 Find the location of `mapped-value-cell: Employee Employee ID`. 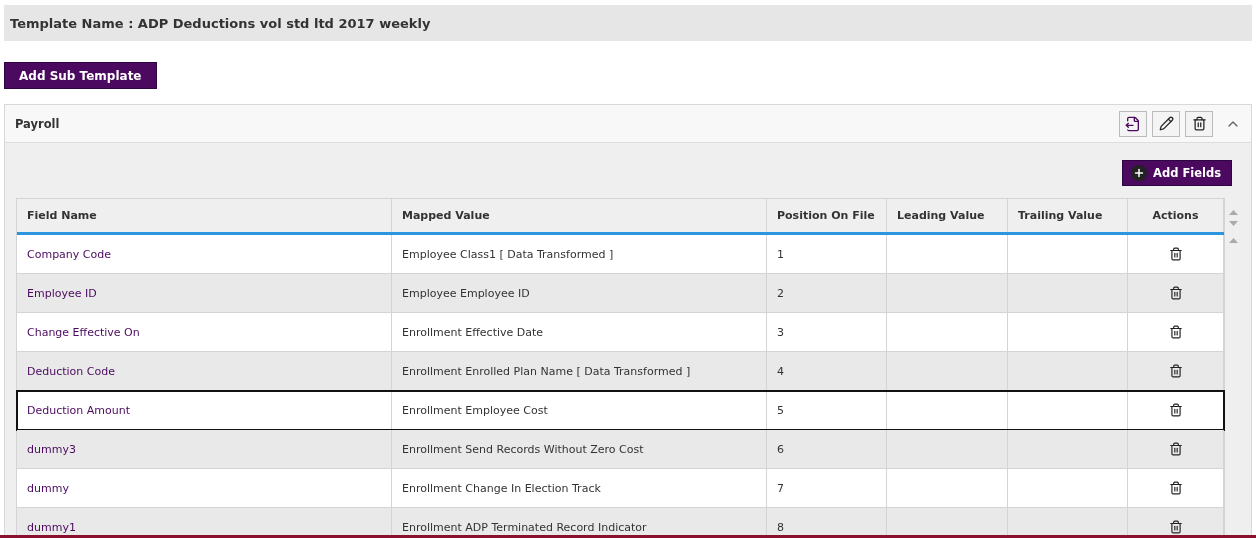

mapped-value-cell: Employee Employee ID is located at coordinates (579, 293).